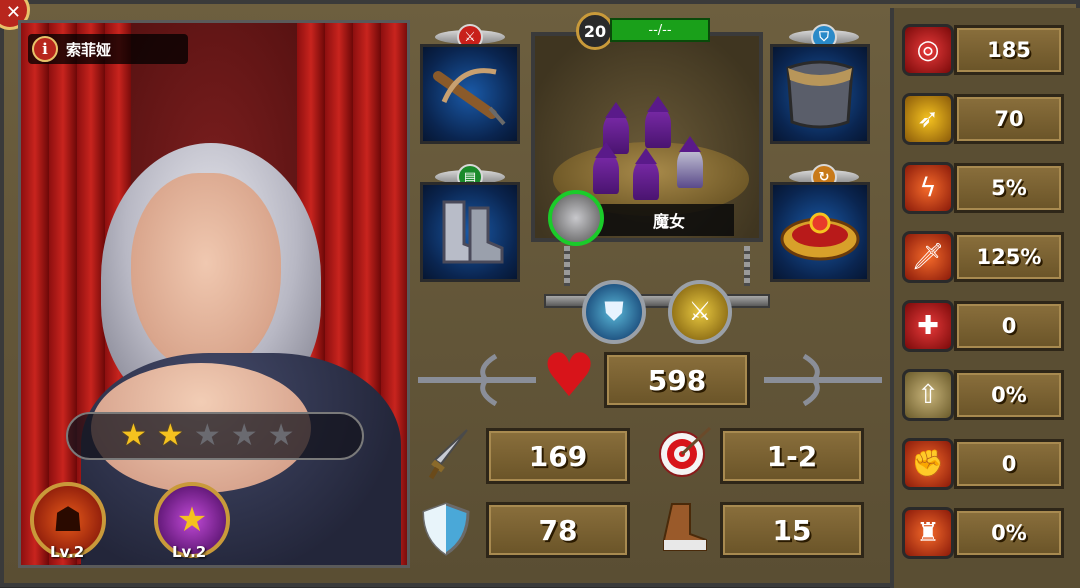 The width and height of the screenshot is (1080, 588). What do you see at coordinates (928, 188) in the screenshot?
I see `crit-lightning-icon: ϟ` at bounding box center [928, 188].